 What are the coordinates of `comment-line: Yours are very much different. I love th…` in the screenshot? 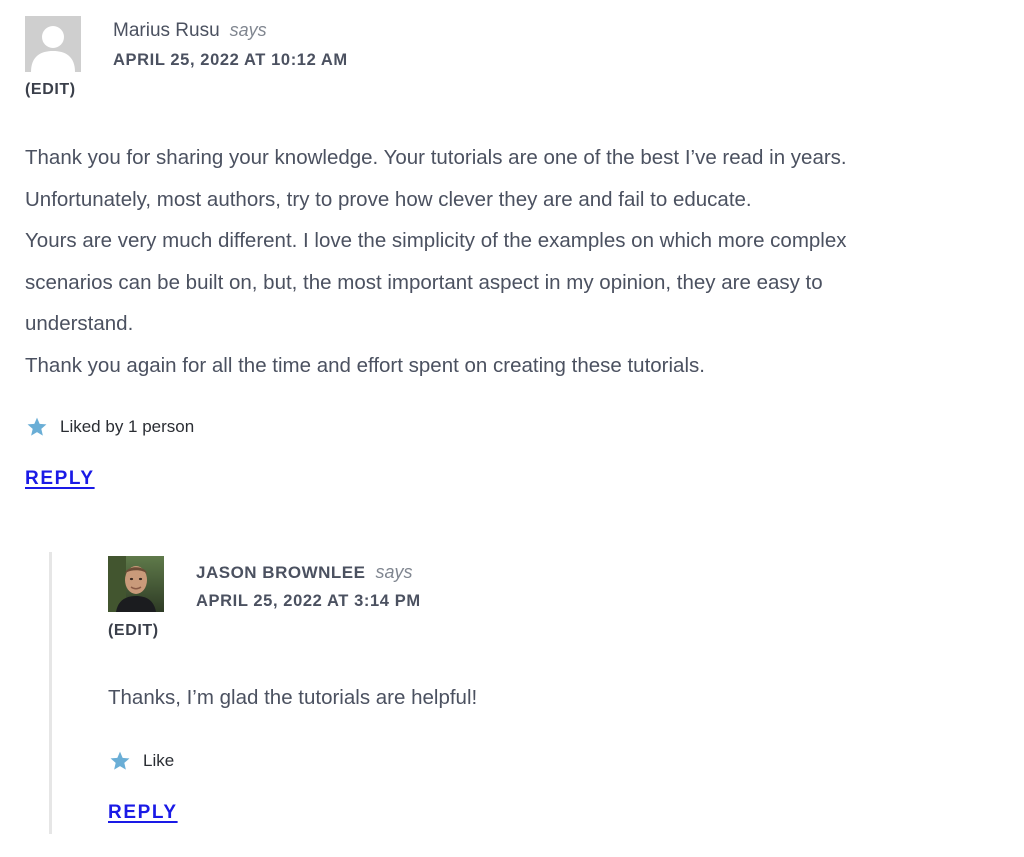 It's located at (436, 240).